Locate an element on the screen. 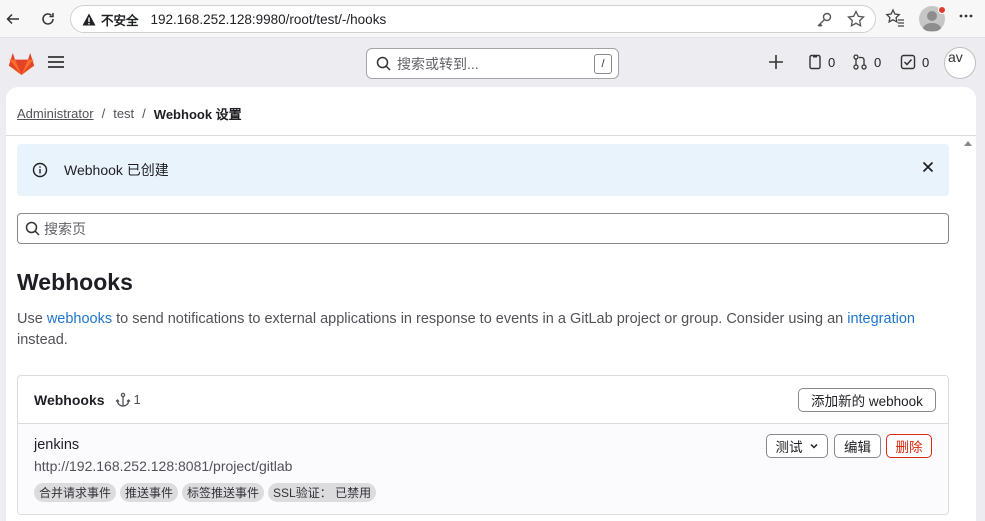  notification-dot is located at coordinates (942, 10).